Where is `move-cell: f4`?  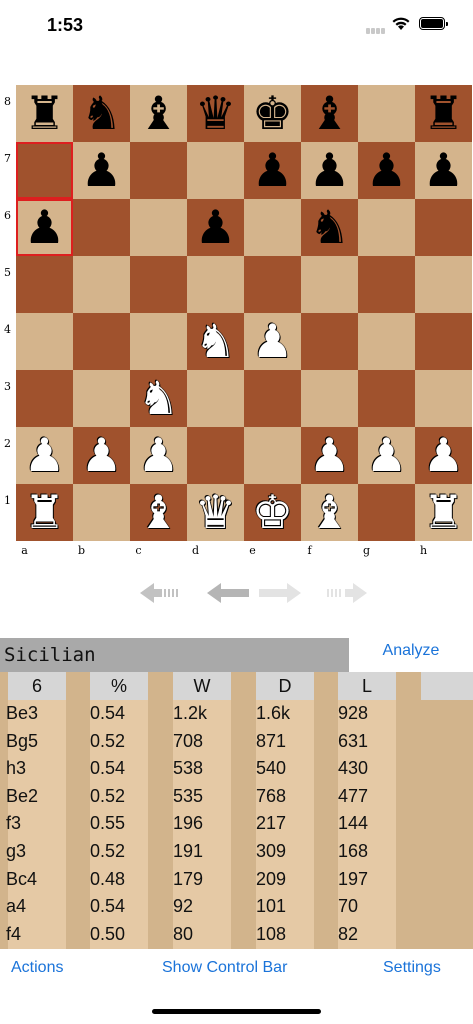
move-cell: f4 is located at coordinates (13, 934).